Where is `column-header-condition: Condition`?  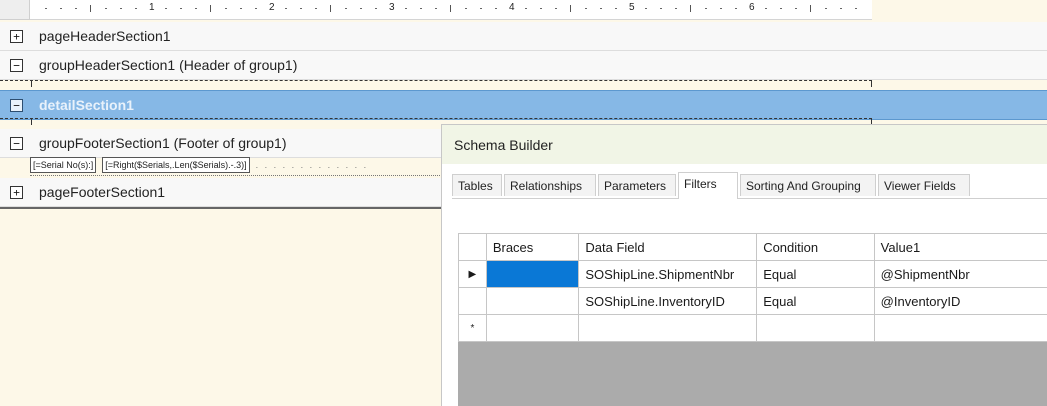 column-header-condition: Condition is located at coordinates (815, 247).